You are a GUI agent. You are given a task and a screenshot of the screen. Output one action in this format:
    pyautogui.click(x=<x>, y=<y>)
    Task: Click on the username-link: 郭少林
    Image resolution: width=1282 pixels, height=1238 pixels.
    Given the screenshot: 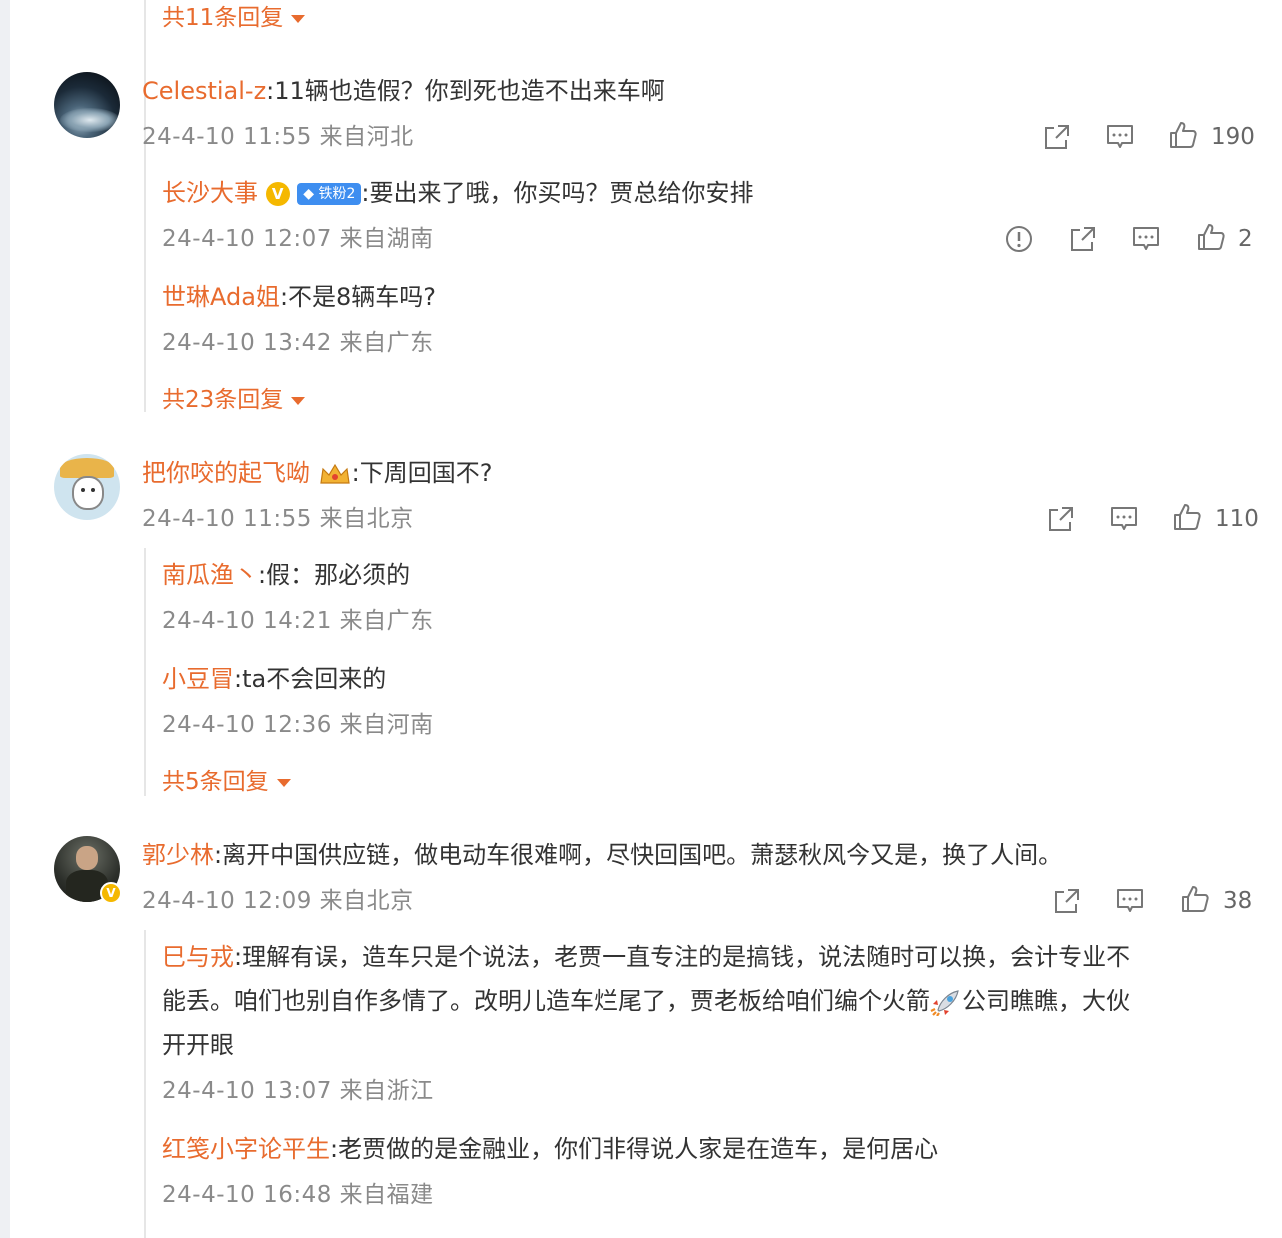 What is the action you would take?
    pyautogui.click(x=178, y=855)
    